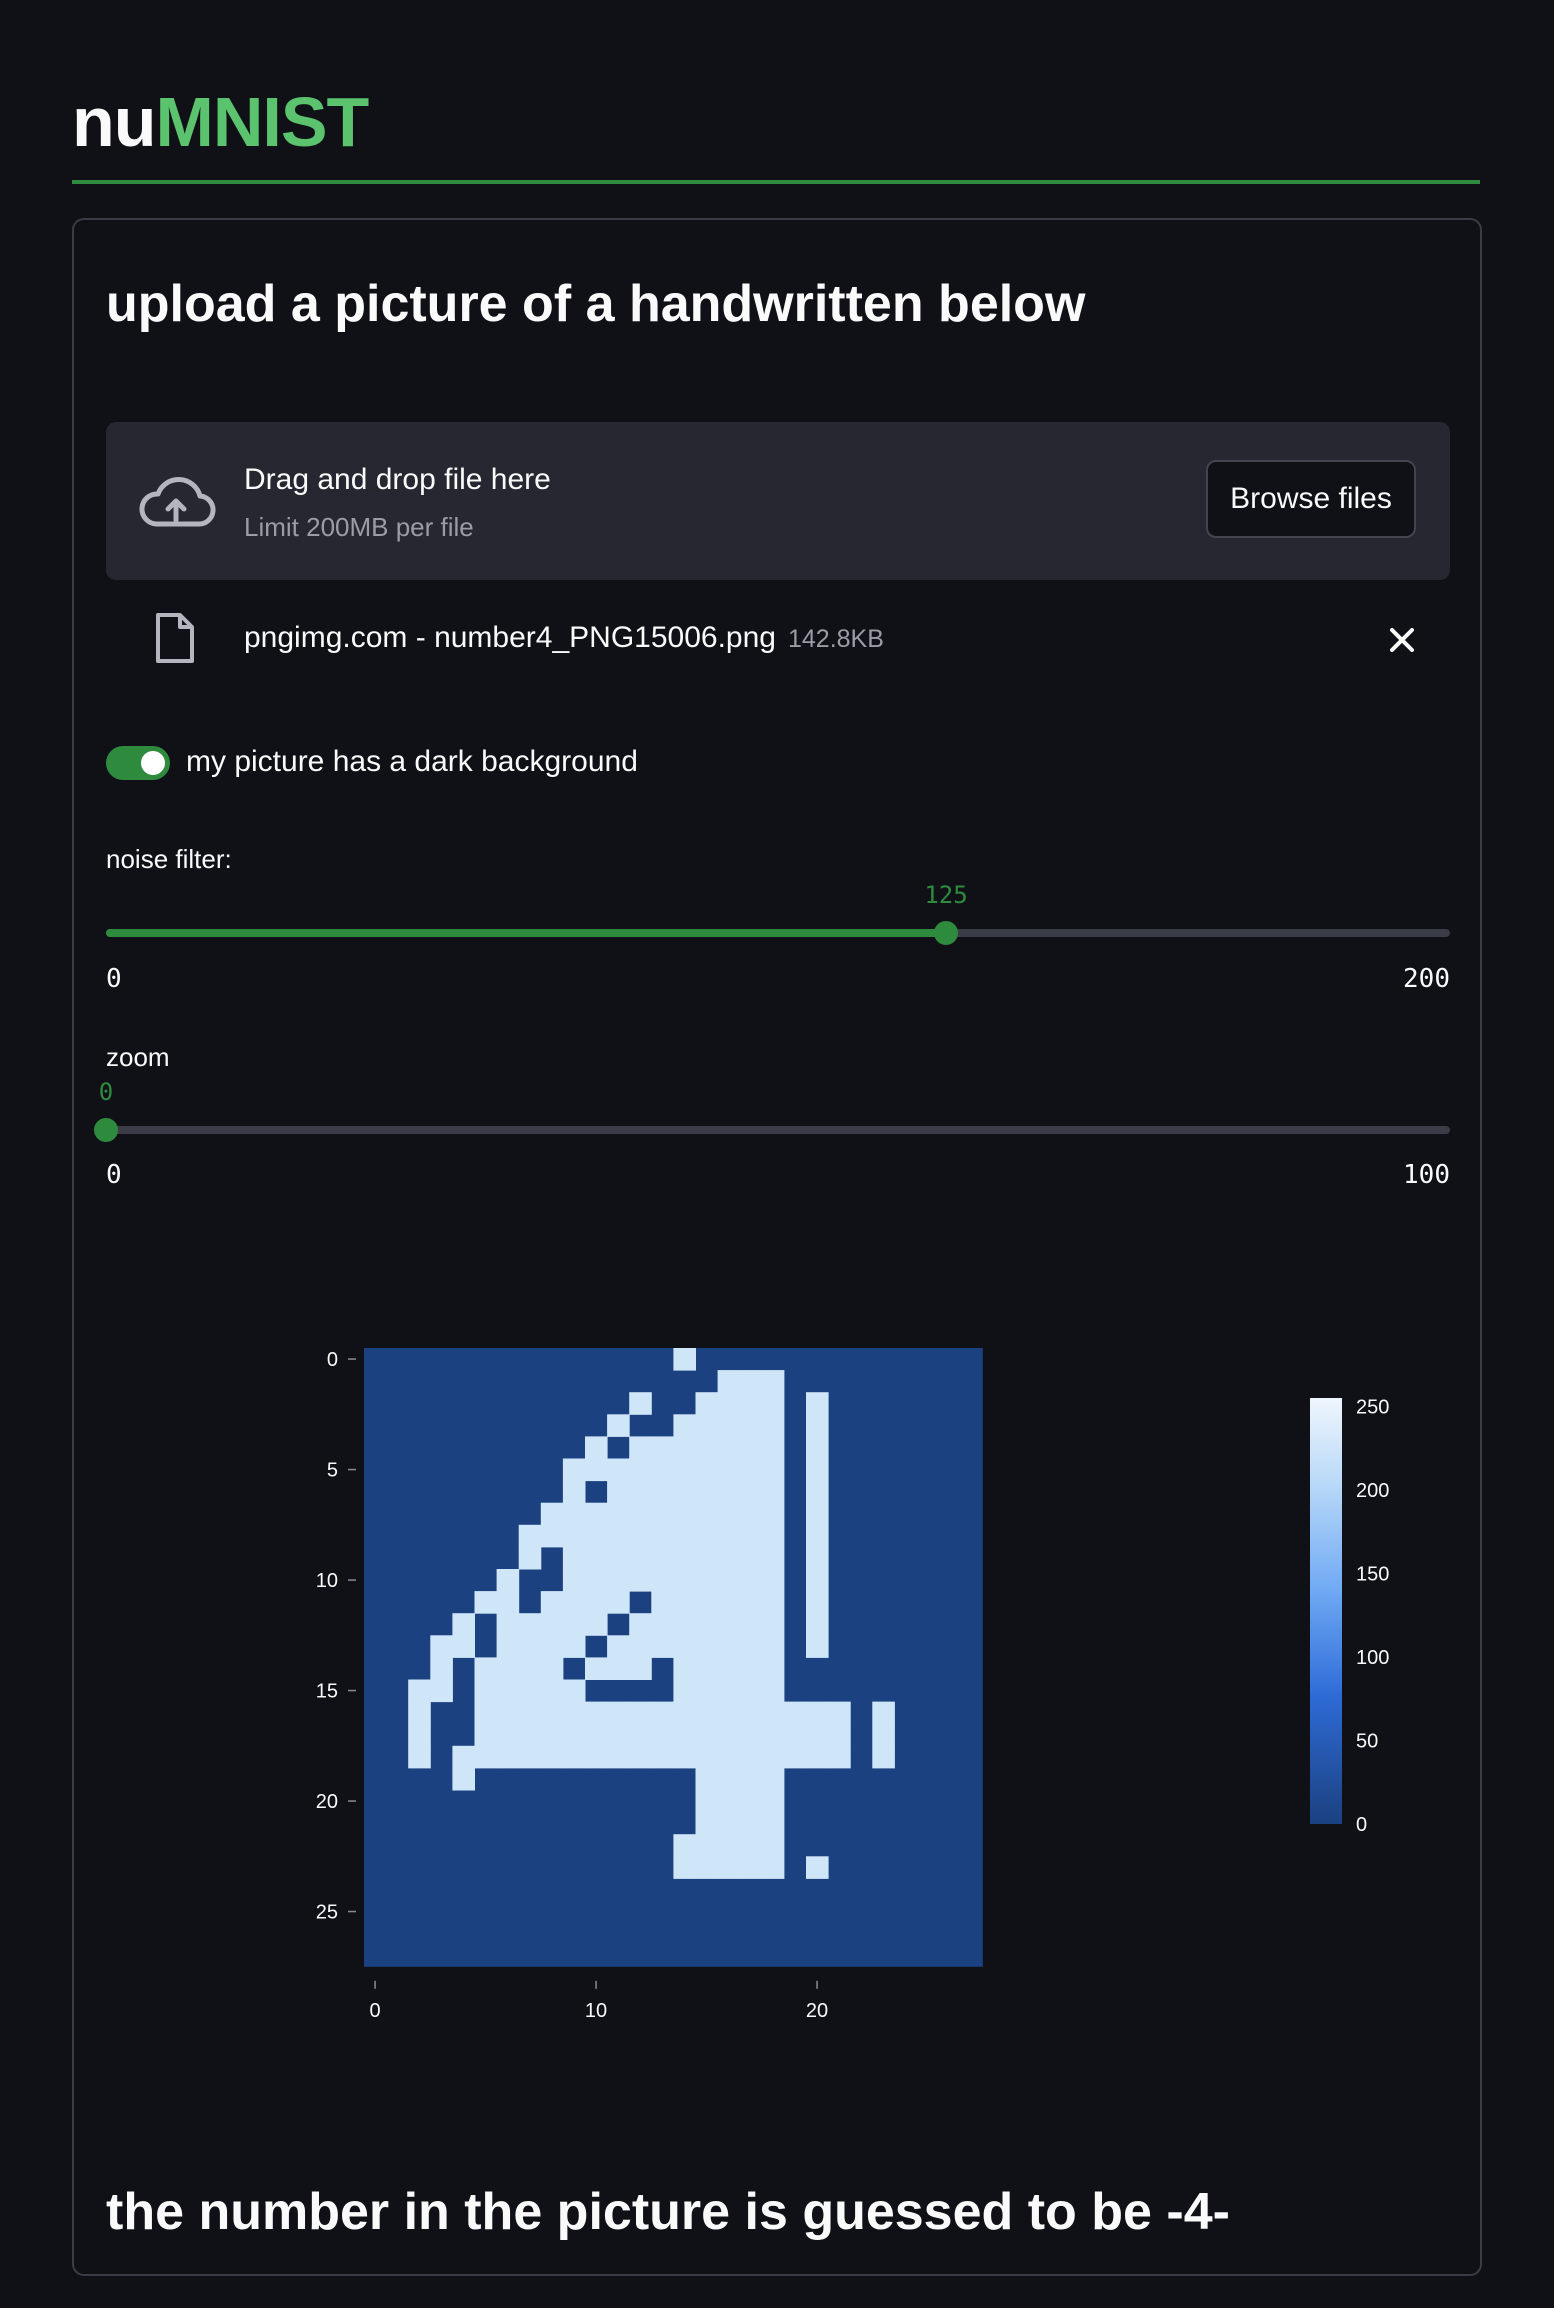  Describe the element at coordinates (327, 1581) in the screenshot. I see `y-tick-label: 10` at that location.